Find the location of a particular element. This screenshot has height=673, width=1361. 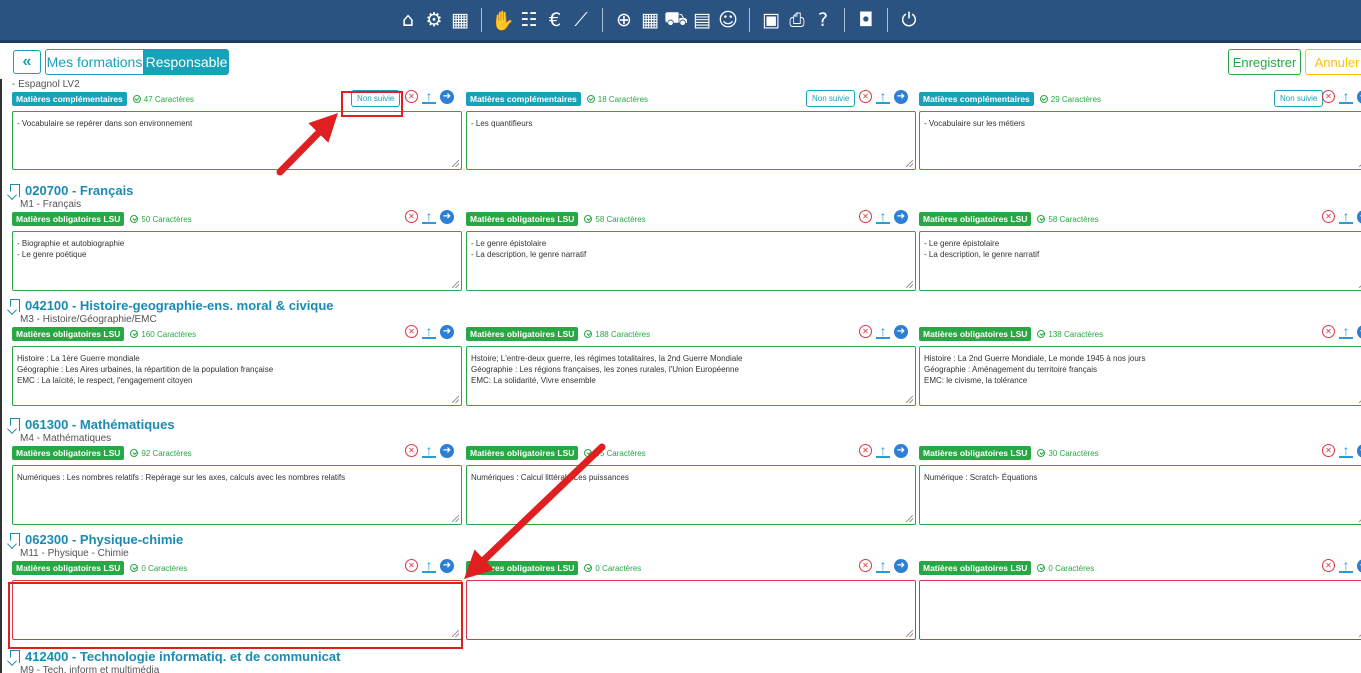

window-icon: ◘ is located at coordinates (866, 20).